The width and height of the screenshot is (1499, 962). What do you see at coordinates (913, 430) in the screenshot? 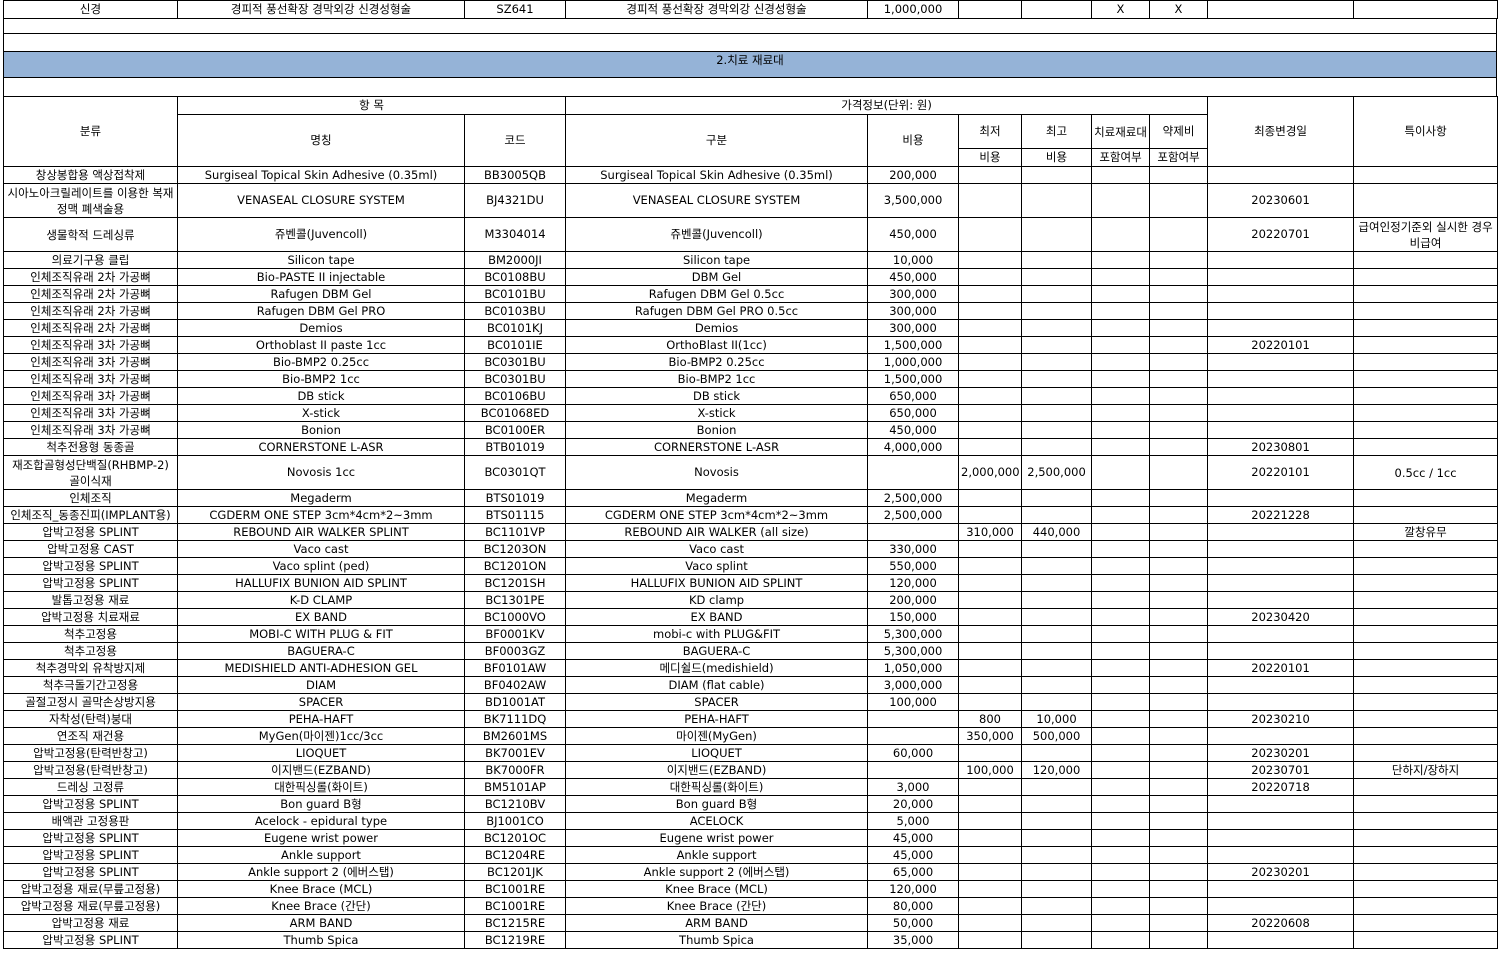
I see `cell-cost: 450,000` at bounding box center [913, 430].